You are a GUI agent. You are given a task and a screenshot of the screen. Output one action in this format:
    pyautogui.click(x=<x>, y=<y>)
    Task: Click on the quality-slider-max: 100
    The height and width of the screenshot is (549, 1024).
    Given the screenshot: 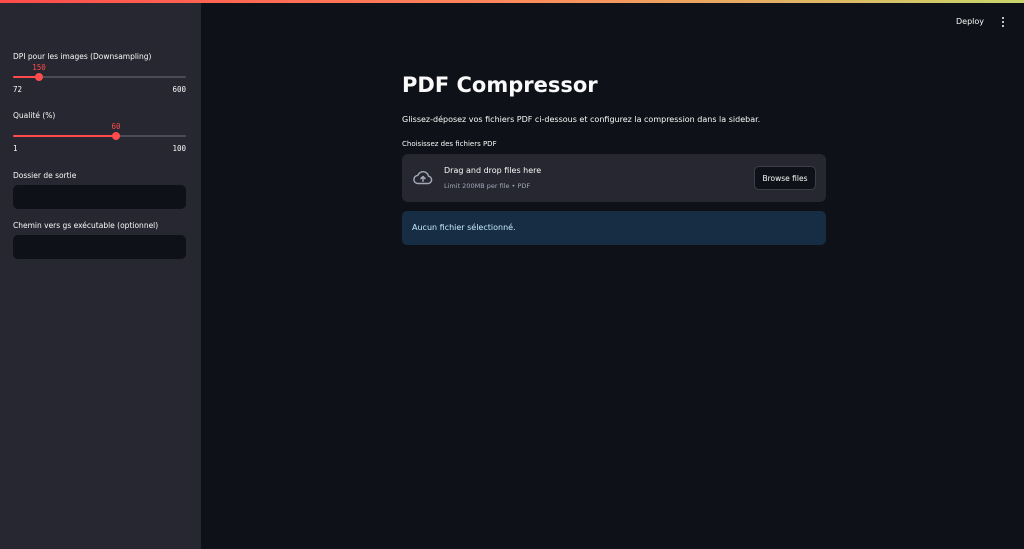 What is the action you would take?
    pyautogui.click(x=179, y=148)
    